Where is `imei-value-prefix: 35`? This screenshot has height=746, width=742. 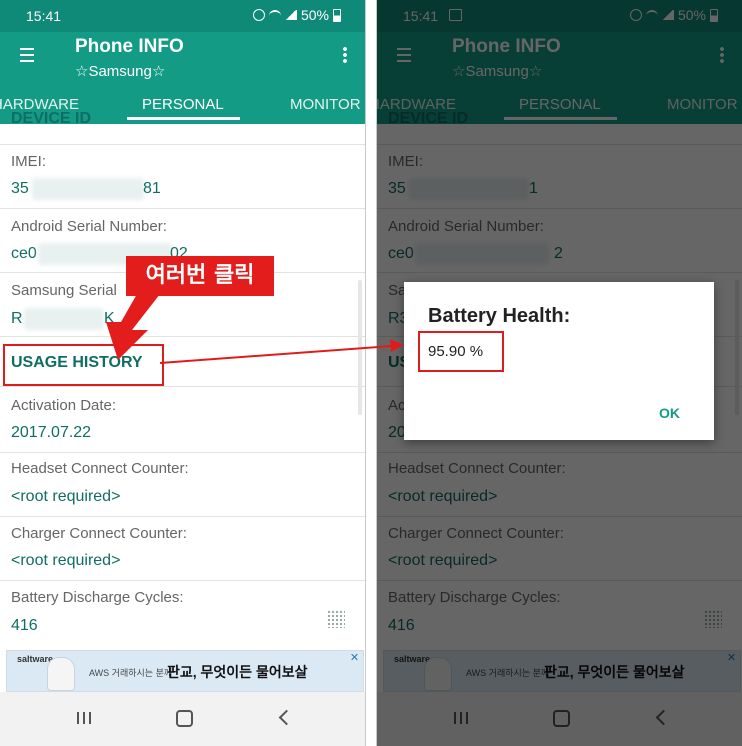
imei-value-prefix: 35 is located at coordinates (20, 188).